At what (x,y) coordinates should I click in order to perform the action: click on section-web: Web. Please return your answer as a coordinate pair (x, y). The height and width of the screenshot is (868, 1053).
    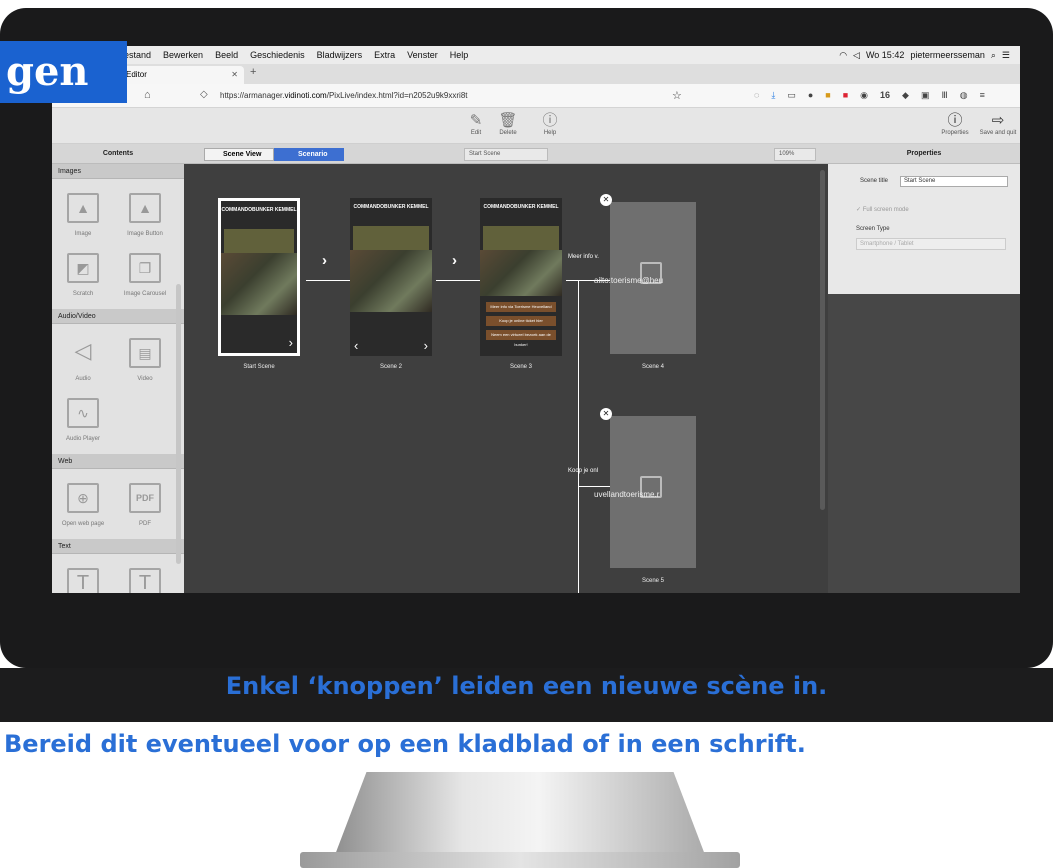
    Looking at the image, I should click on (118, 461).